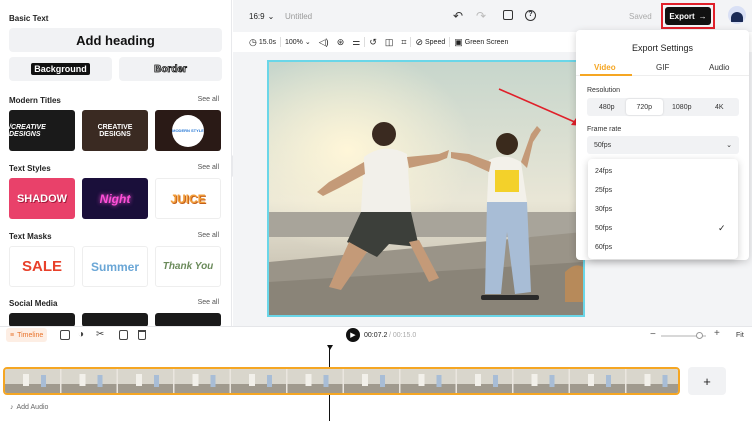  Describe the element at coordinates (699, 335) in the screenshot. I see `zoom-slider-handle` at that location.